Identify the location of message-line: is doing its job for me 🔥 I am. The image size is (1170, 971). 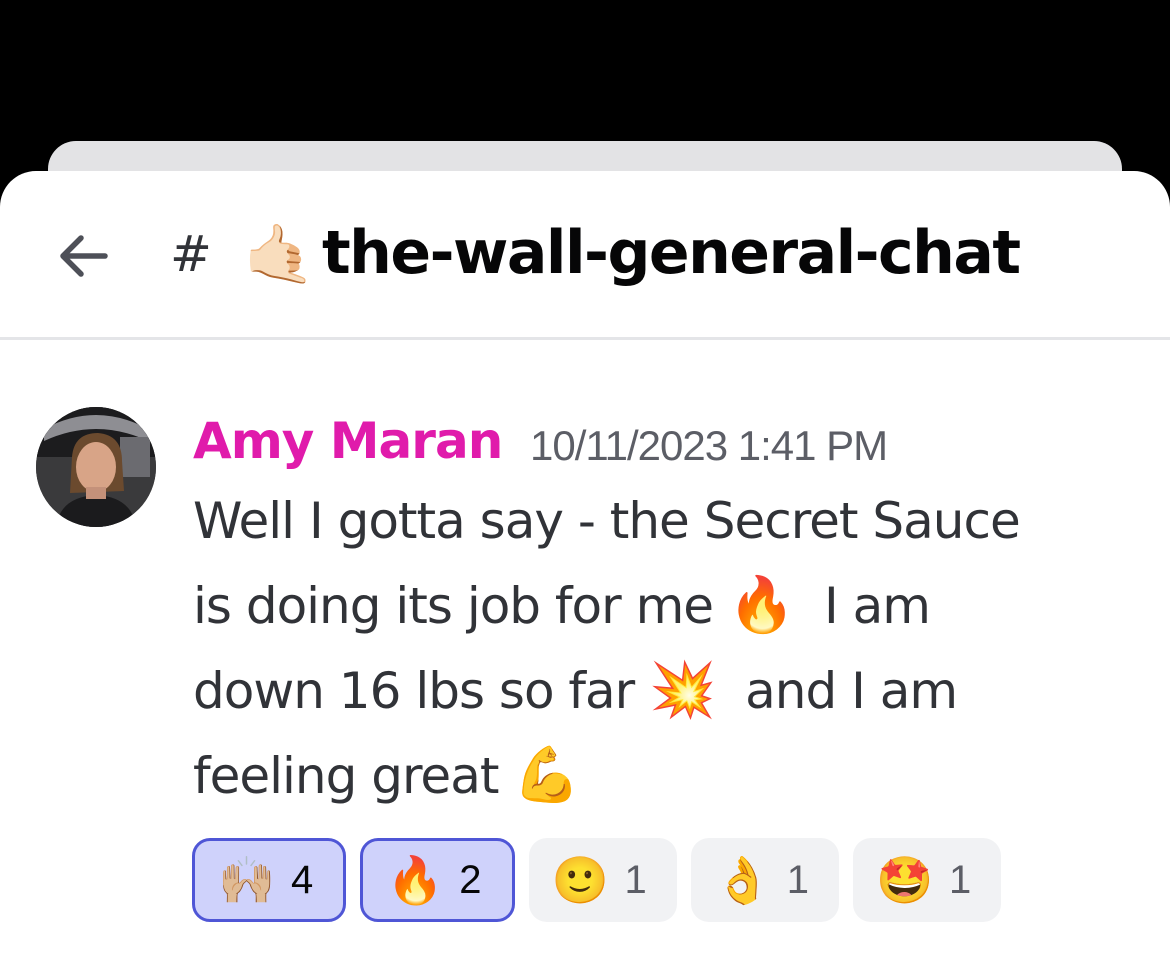
(658, 605).